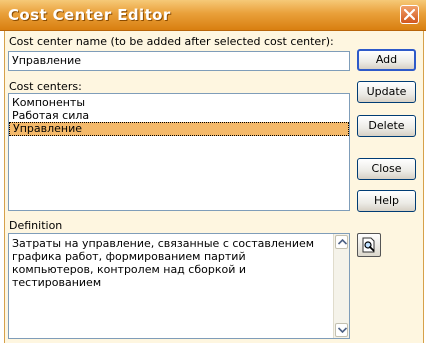  What do you see at coordinates (89, 15) in the screenshot?
I see `window-title: Cost Center Editor` at bounding box center [89, 15].